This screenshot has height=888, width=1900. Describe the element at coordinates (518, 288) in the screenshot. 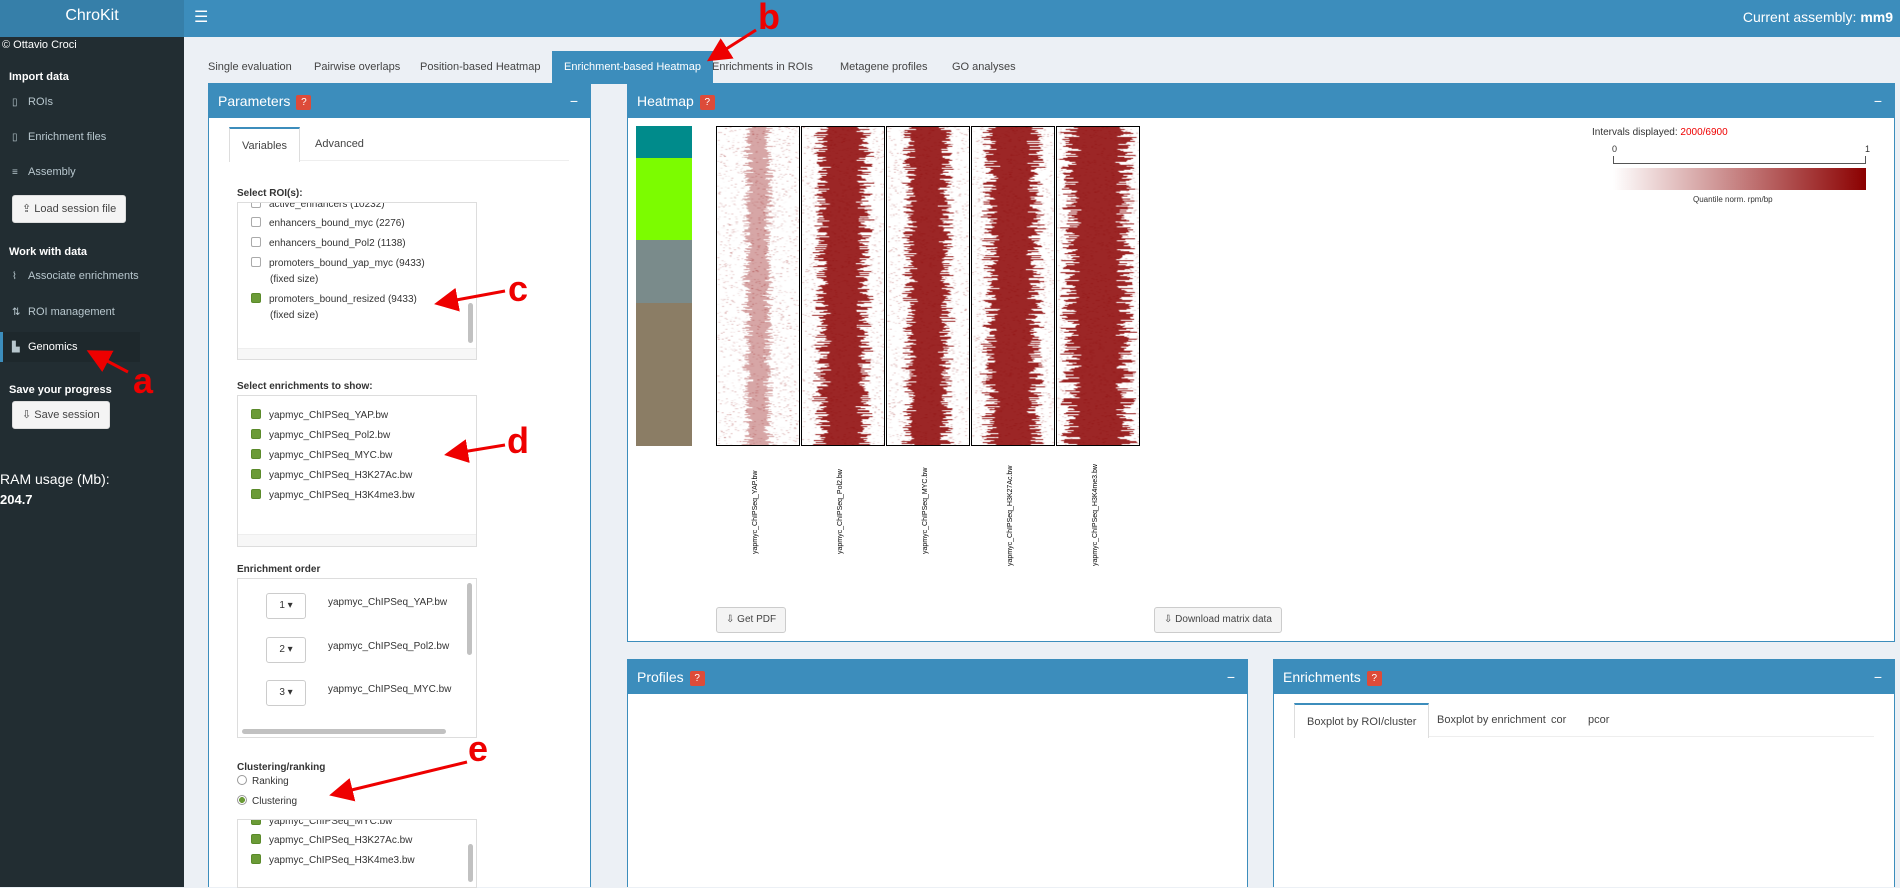

I see `annotation-c: c` at that location.